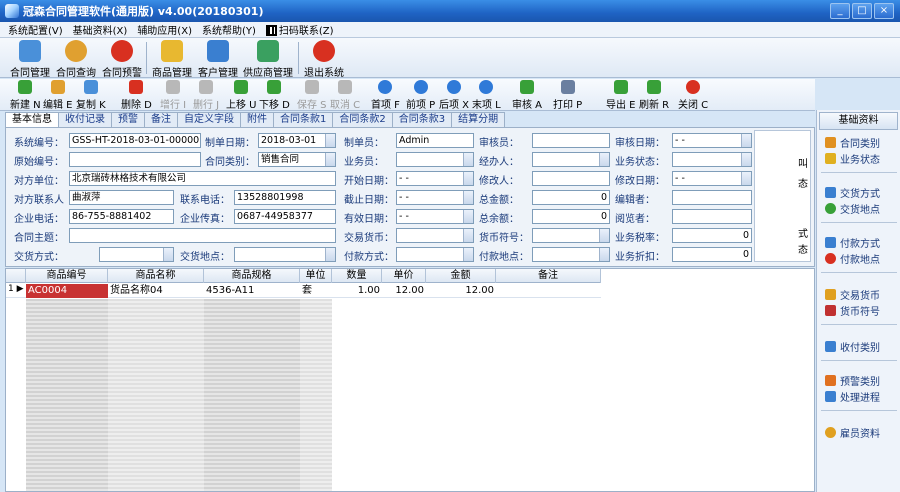 Image resolution: width=900 pixels, height=492 pixels. I want to click on modify-date-field: - -, so click(712, 178).